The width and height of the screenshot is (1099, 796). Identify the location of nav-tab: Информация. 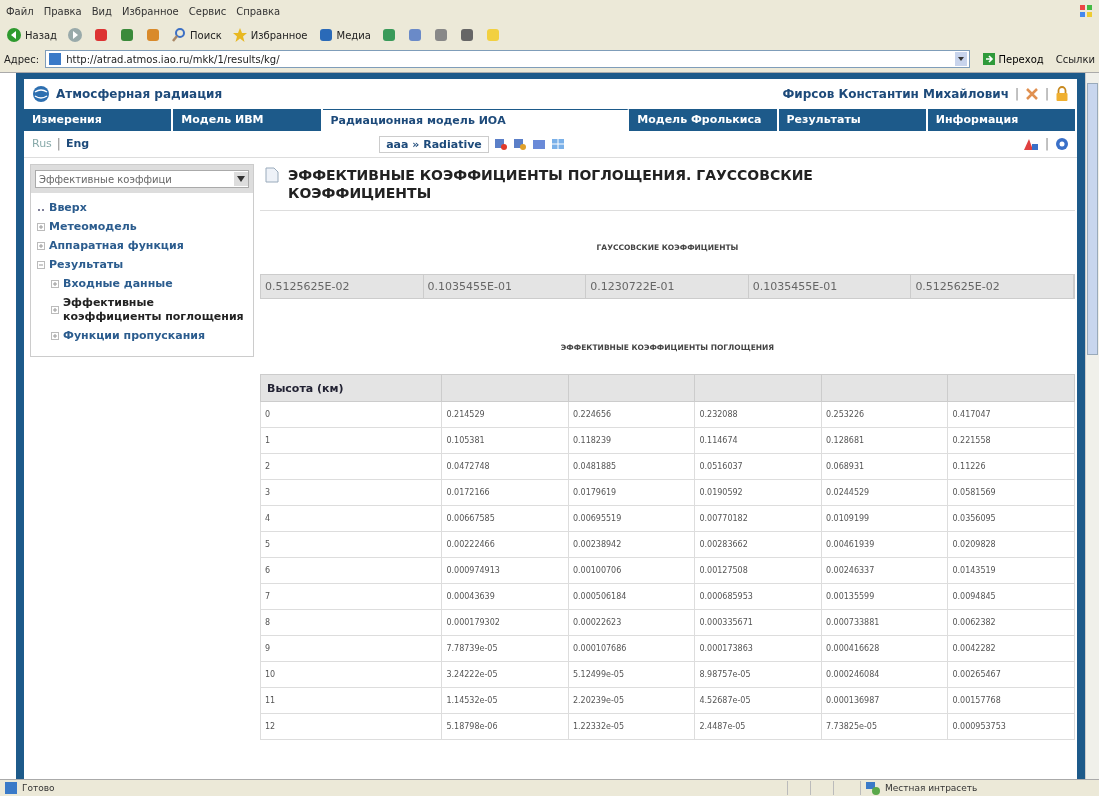
(1002, 120).